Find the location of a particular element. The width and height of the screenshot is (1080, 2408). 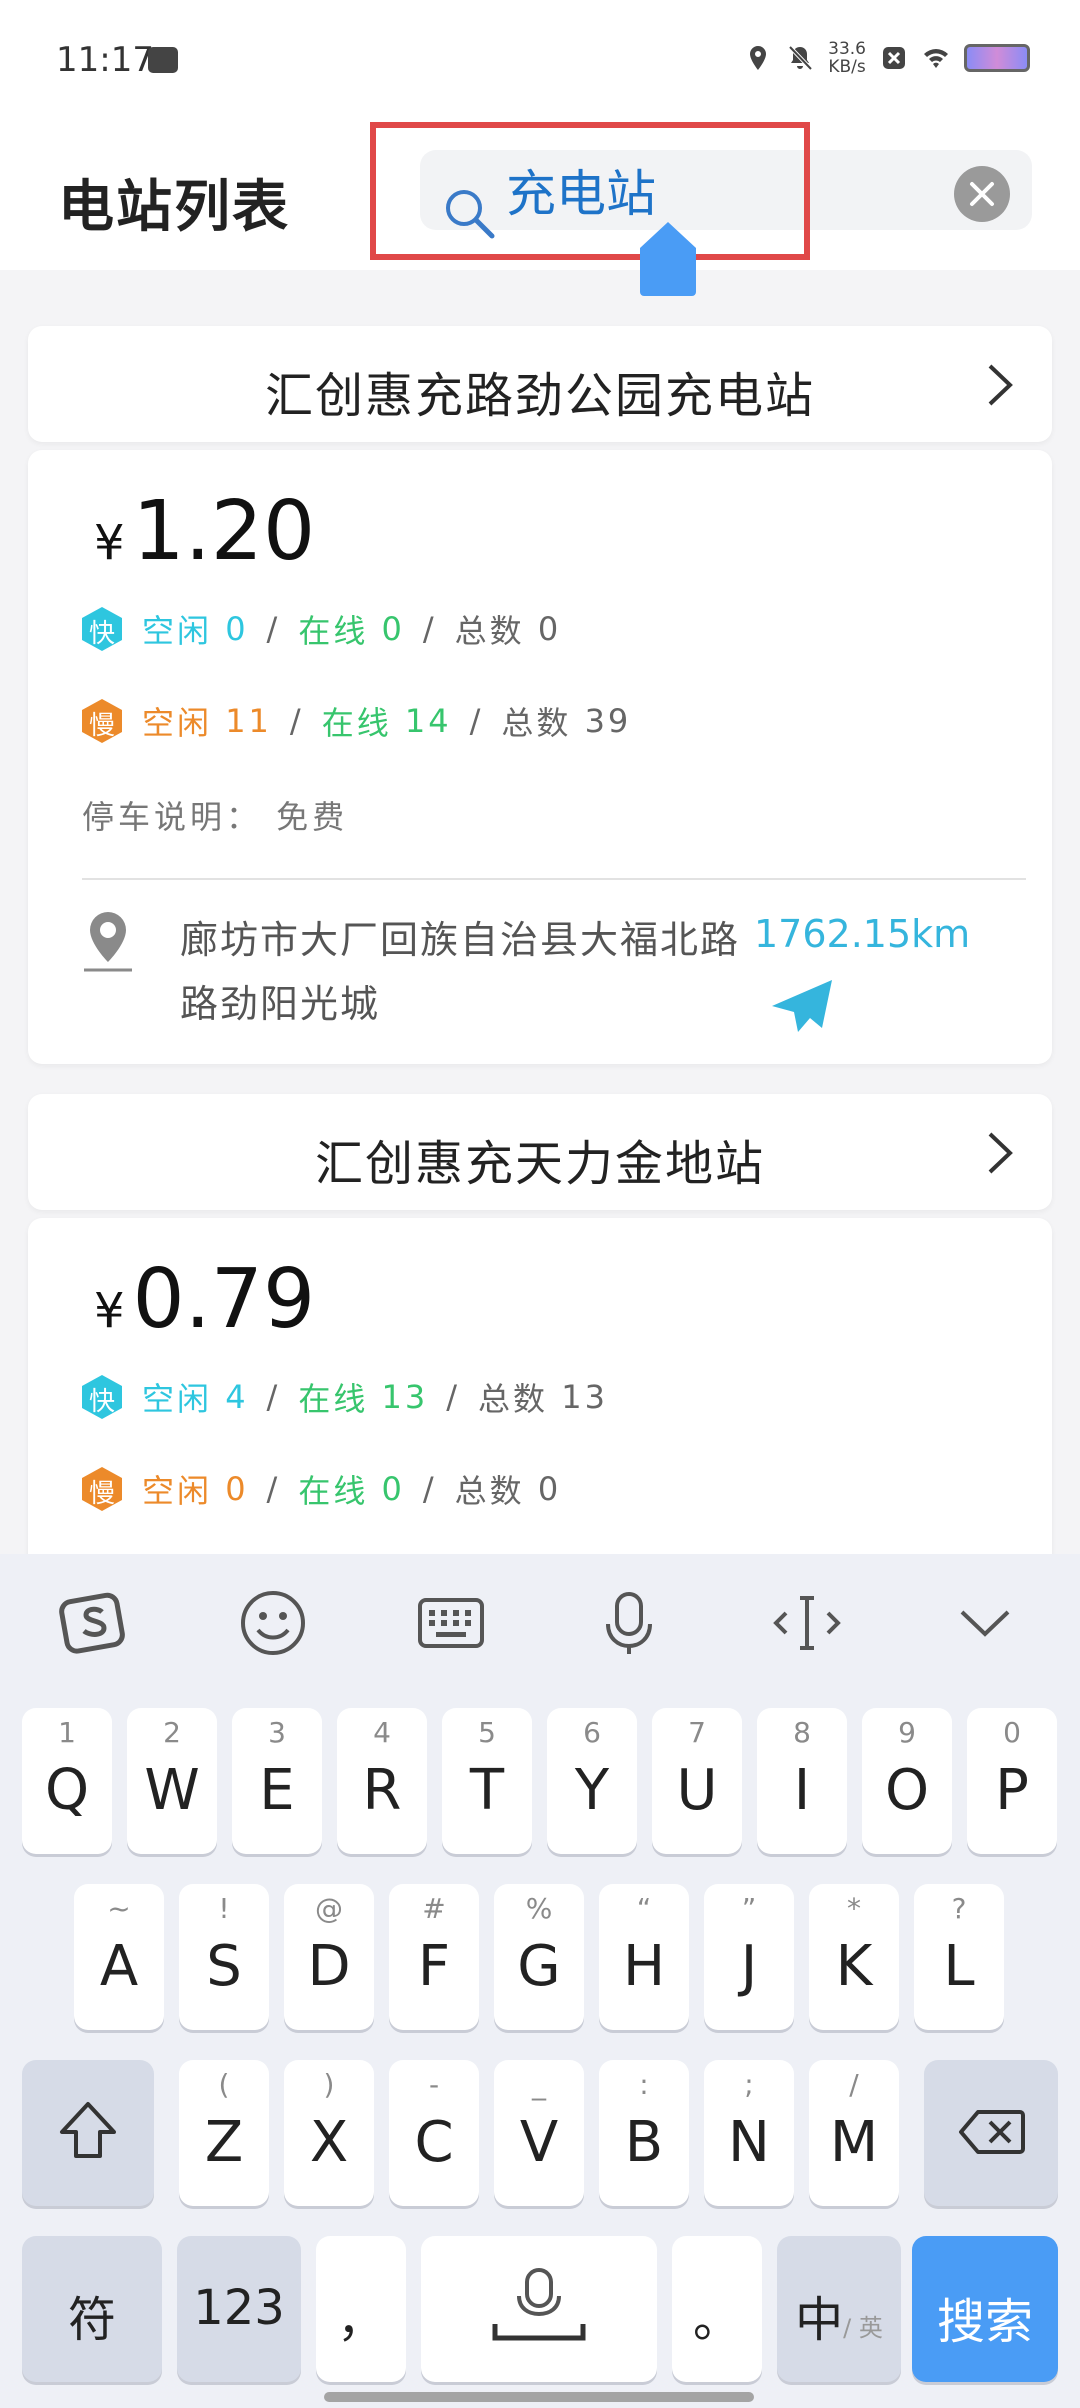

key-c: -C is located at coordinates (434, 2133).